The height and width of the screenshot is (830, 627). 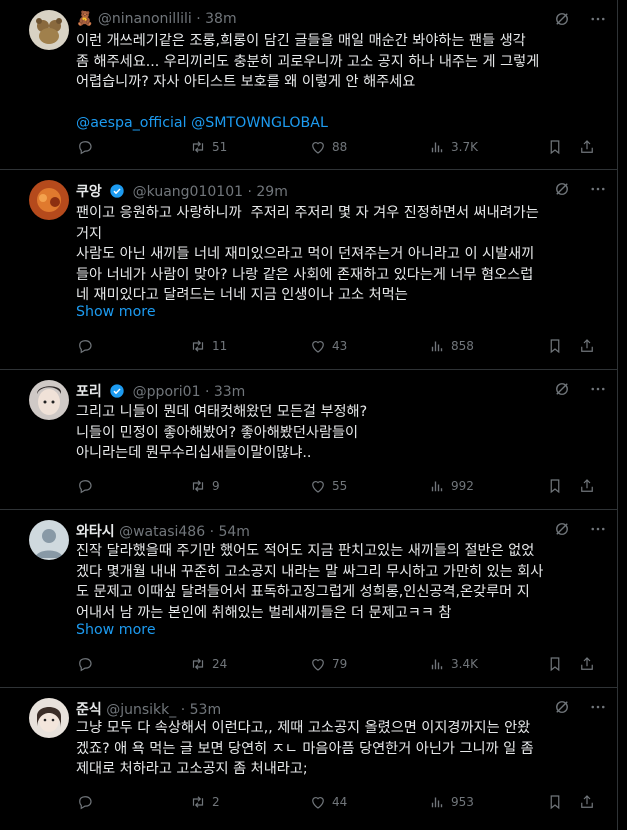 What do you see at coordinates (117, 191) in the screenshot?
I see `verified-badge-icon` at bounding box center [117, 191].